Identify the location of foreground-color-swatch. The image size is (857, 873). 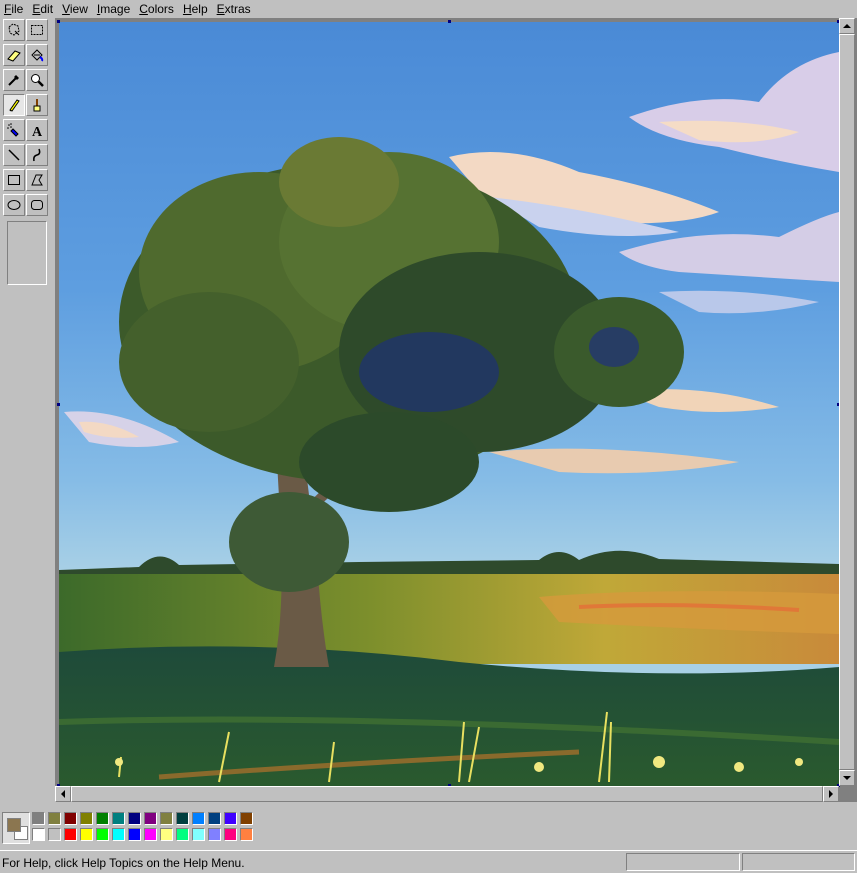
(14, 825).